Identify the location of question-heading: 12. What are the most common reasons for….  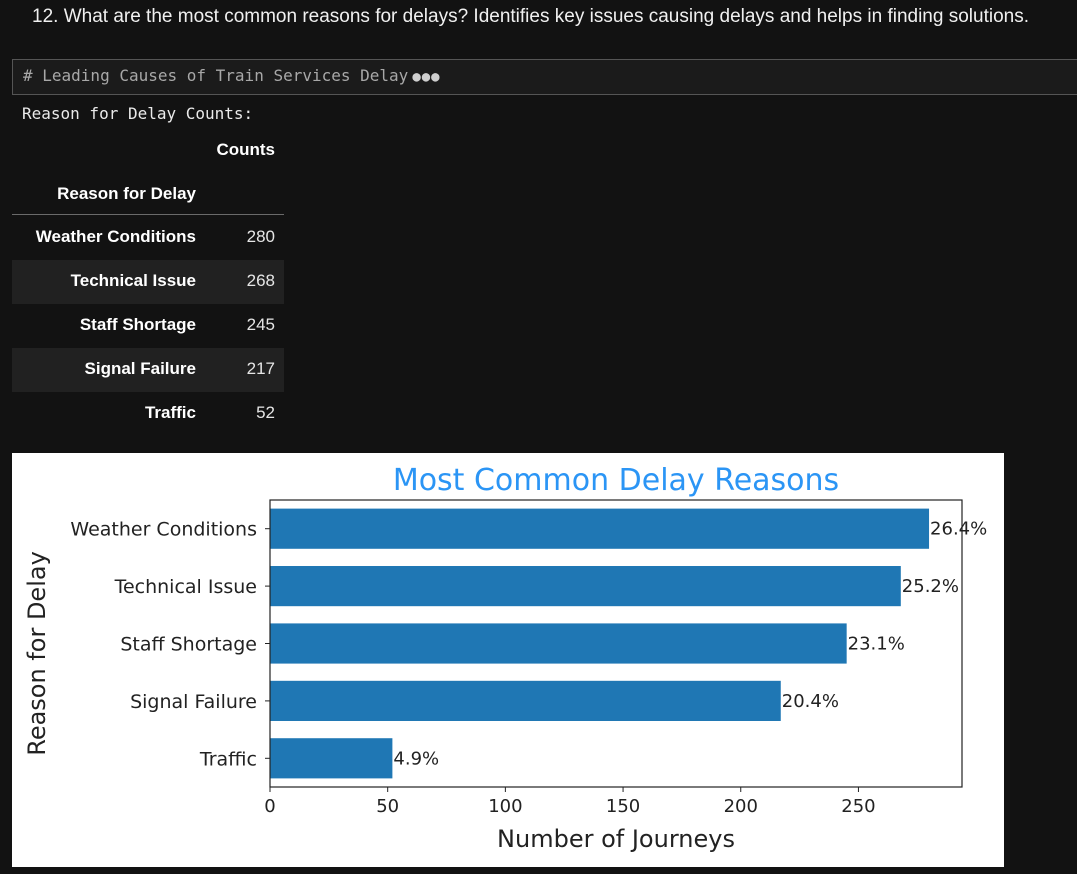
(530, 16).